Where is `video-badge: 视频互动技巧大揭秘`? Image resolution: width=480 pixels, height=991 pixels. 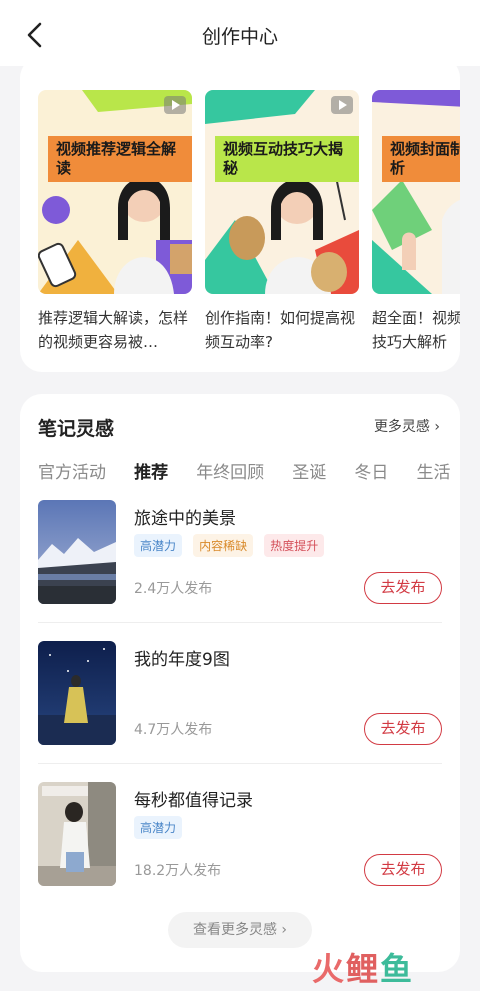
video-badge: 视频互动技巧大揭秘 is located at coordinates (287, 159).